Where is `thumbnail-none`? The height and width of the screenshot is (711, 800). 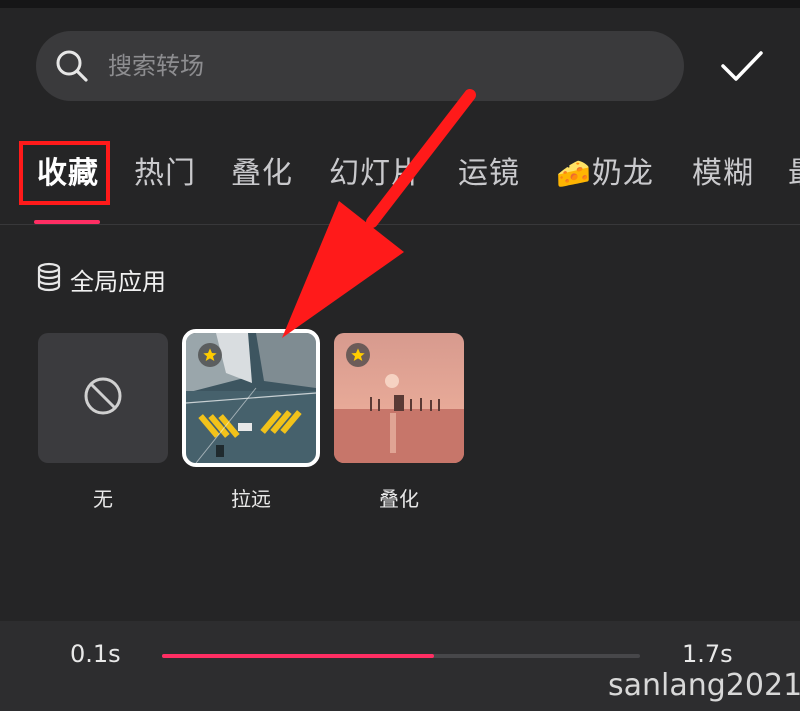 thumbnail-none is located at coordinates (103, 398).